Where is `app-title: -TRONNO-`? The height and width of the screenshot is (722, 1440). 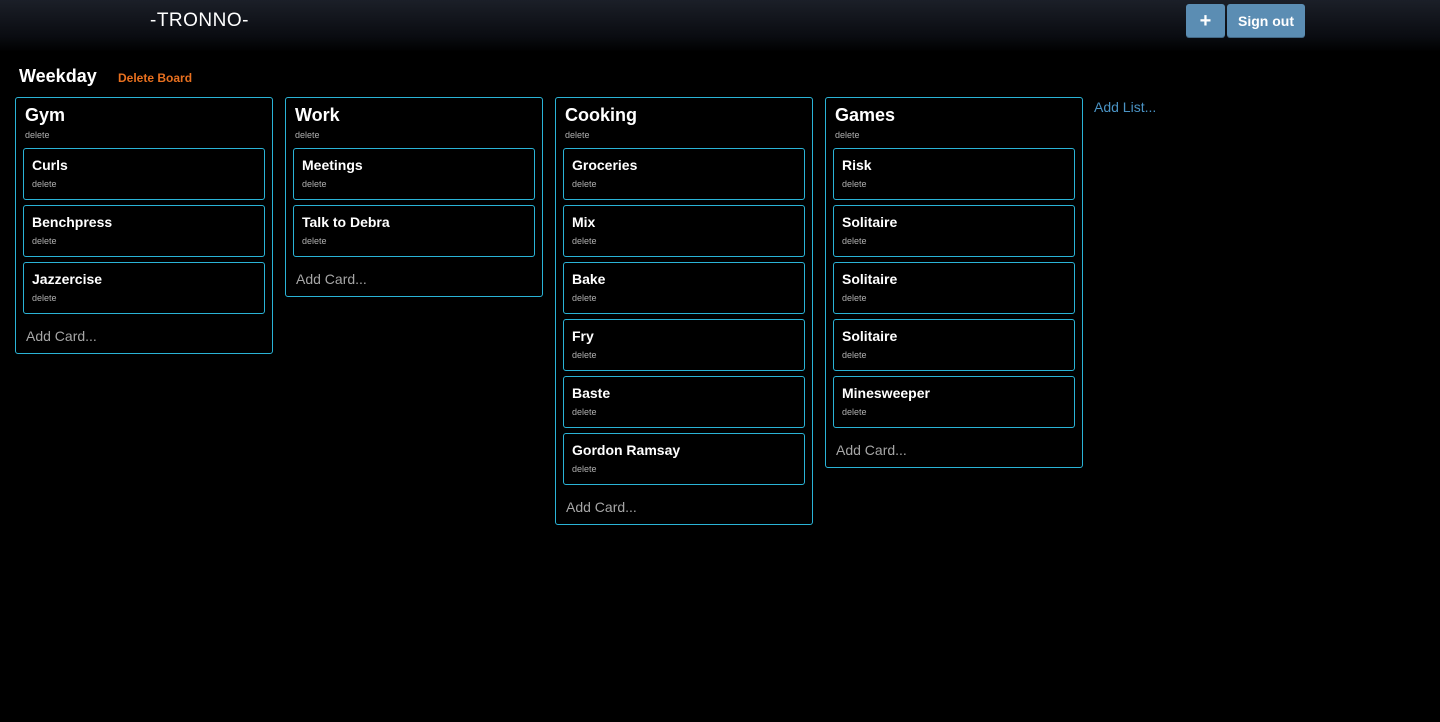 app-title: -TRONNO- is located at coordinates (199, 20).